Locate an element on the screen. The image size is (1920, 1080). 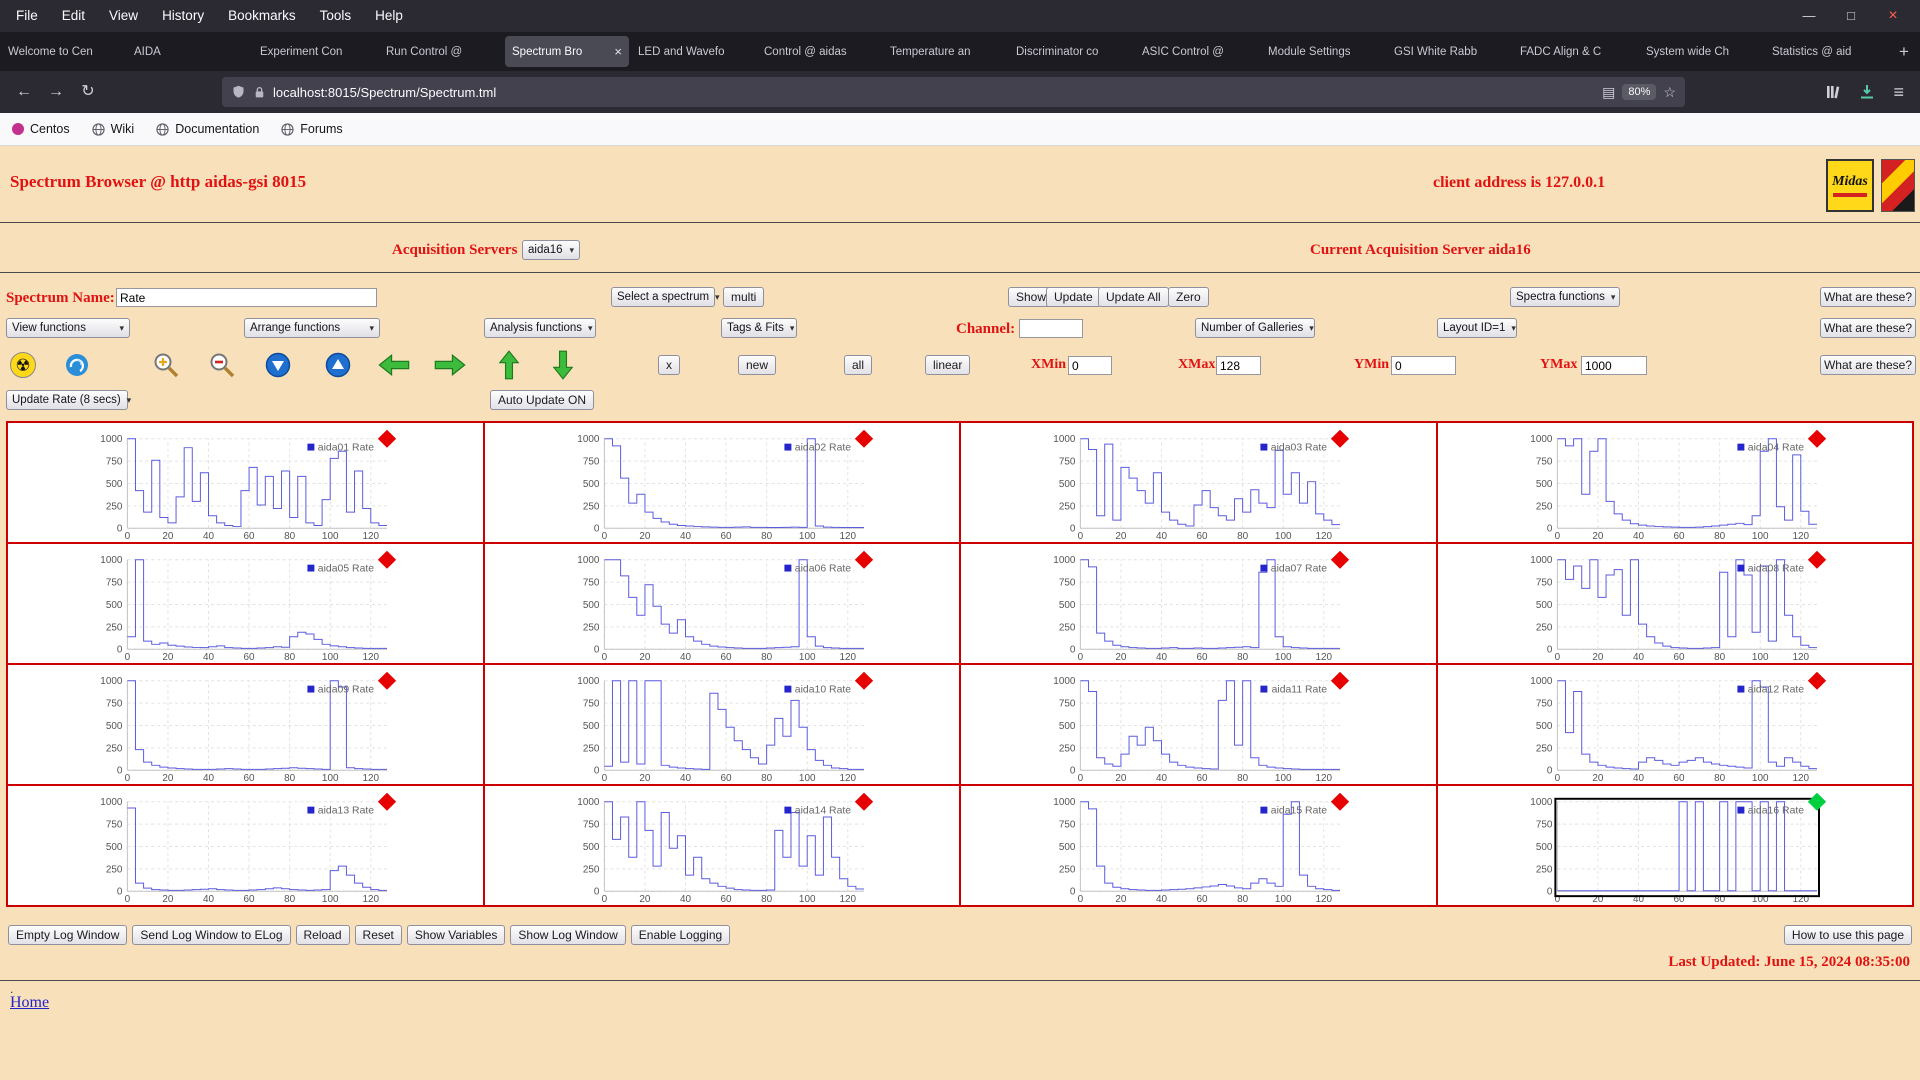
close-button: × is located at coordinates (1893, 16).